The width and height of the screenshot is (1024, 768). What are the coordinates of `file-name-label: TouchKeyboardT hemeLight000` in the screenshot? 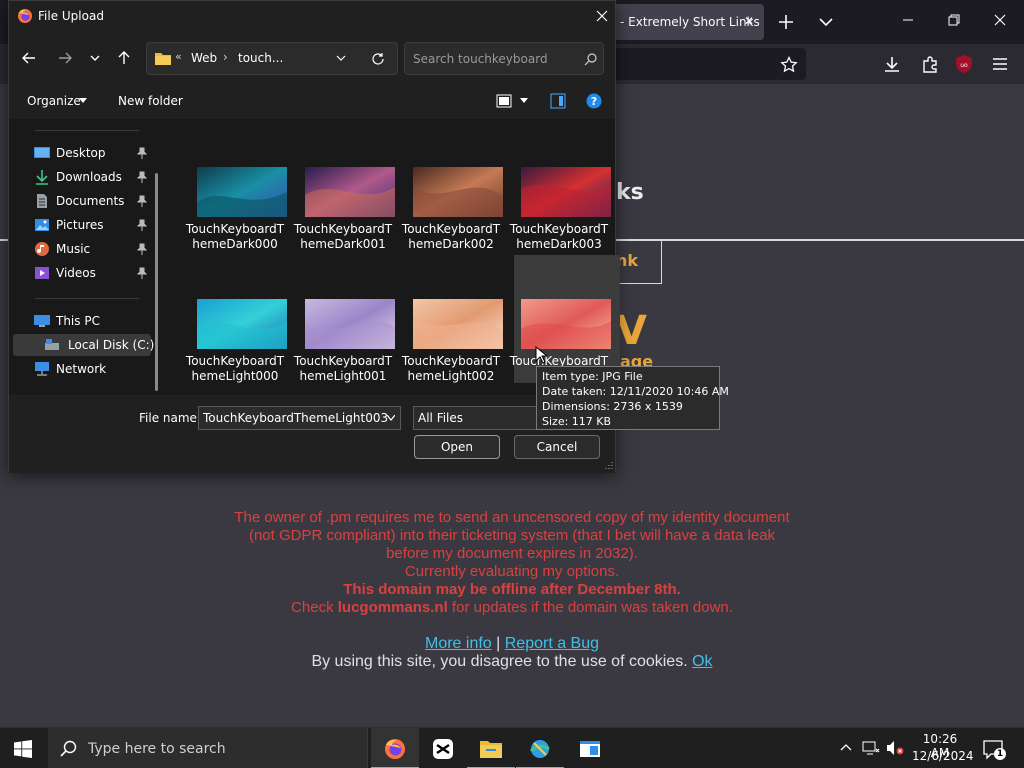 It's located at (235, 368).